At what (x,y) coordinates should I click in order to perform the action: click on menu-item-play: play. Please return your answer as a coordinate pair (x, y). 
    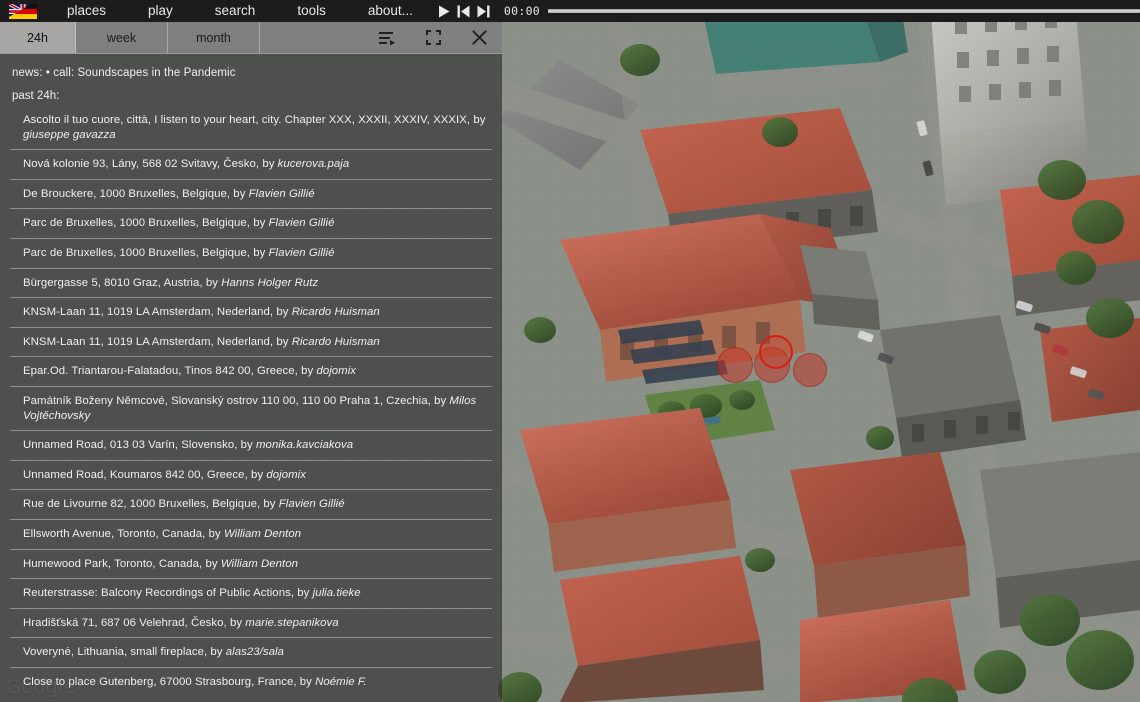
    Looking at the image, I should click on (160, 11).